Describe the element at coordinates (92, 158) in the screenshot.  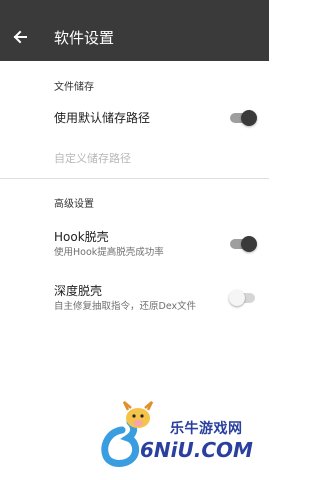
I see `pref-custom-path-title: 自定义储存路径` at that location.